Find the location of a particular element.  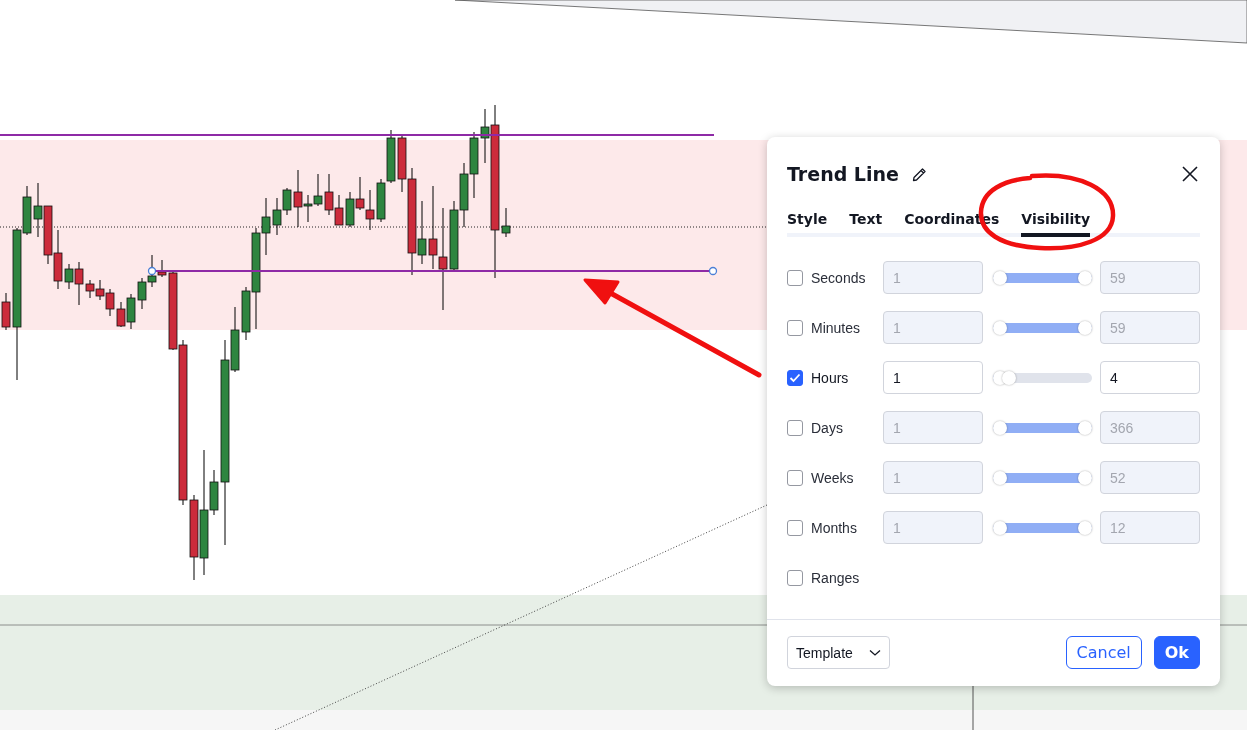

template-dropdown: Template is located at coordinates (838, 652).